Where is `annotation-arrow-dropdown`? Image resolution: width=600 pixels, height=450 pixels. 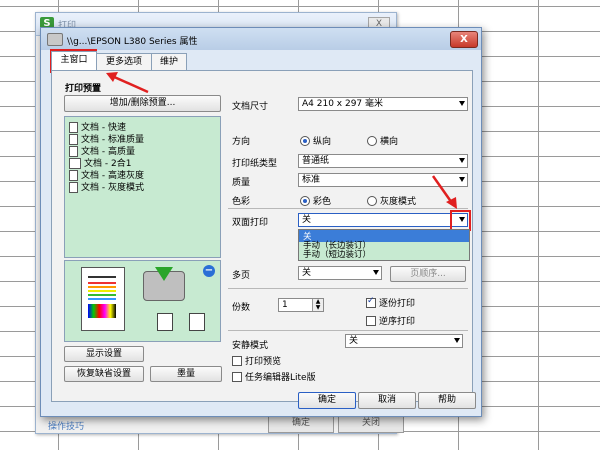
annotation-arrow-dropdown is located at coordinates (442, 189).